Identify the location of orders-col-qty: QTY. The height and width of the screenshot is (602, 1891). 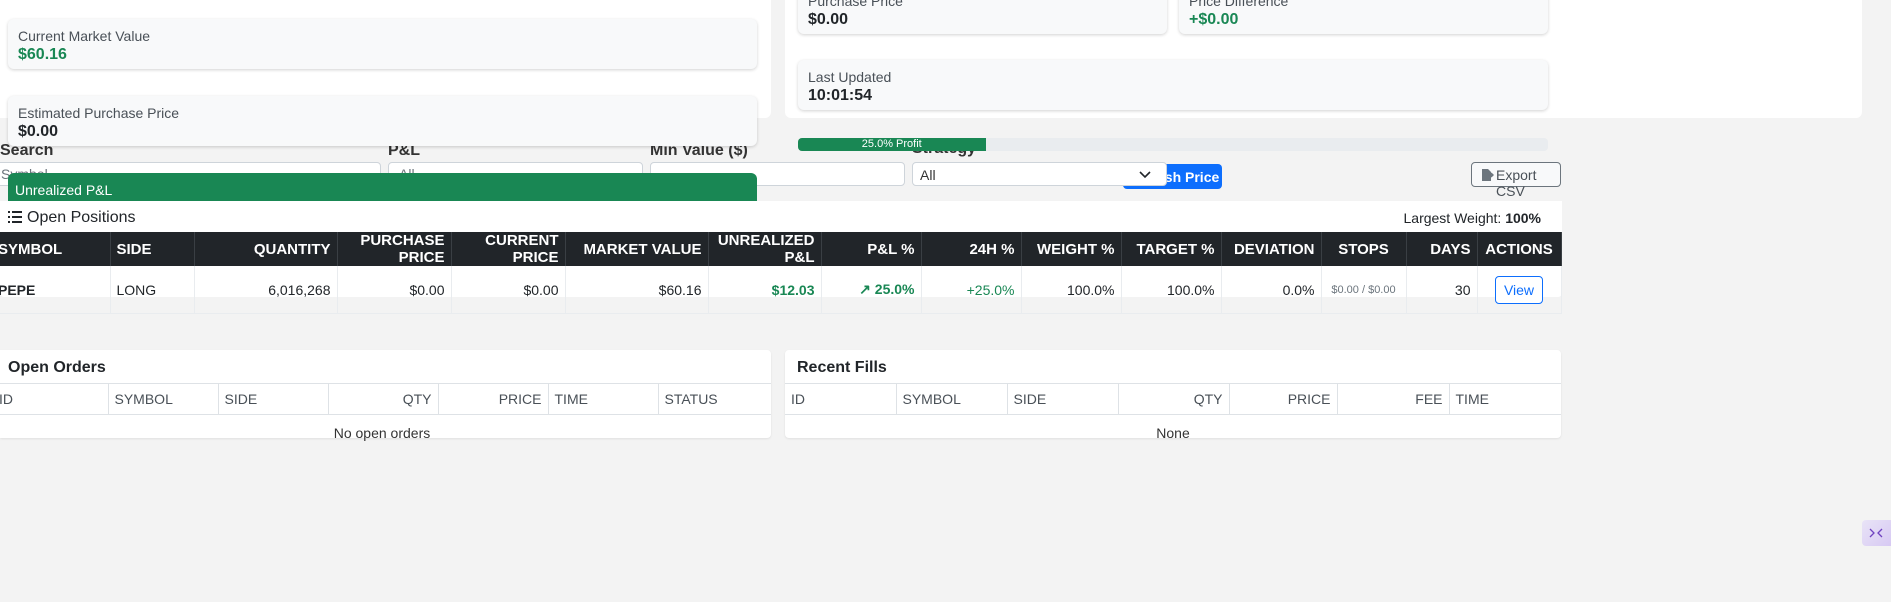
(383, 399).